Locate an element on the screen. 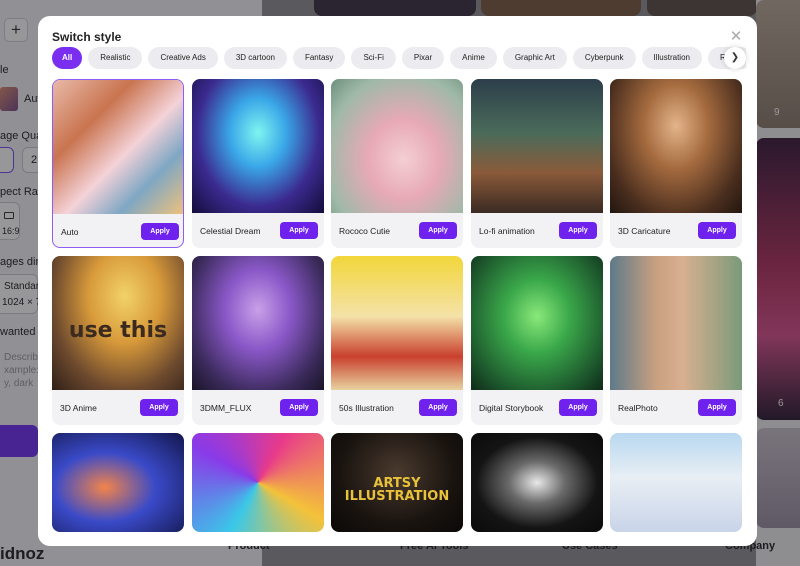  style-preview-image: ARTSY ILLUSTRATION is located at coordinates (397, 482).